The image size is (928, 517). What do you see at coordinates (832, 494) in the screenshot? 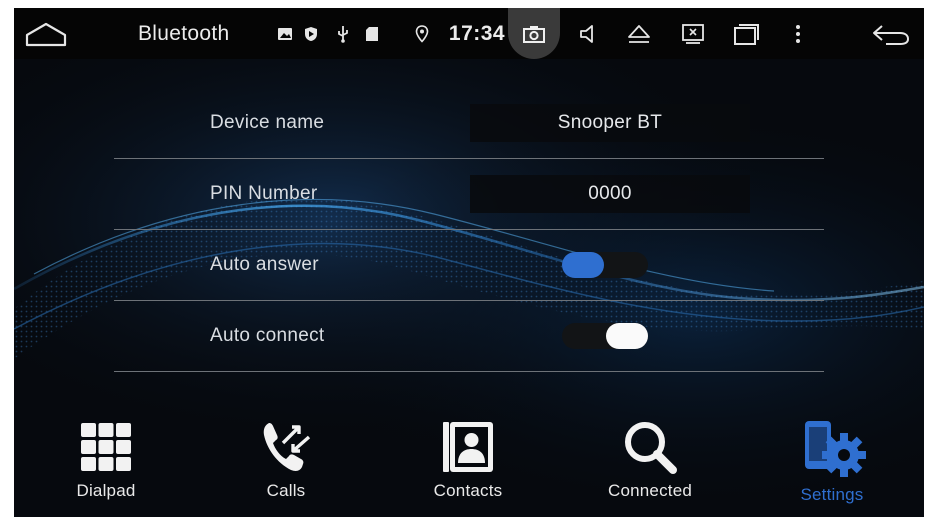
I see `nav-settings-label: Settings` at bounding box center [832, 494].